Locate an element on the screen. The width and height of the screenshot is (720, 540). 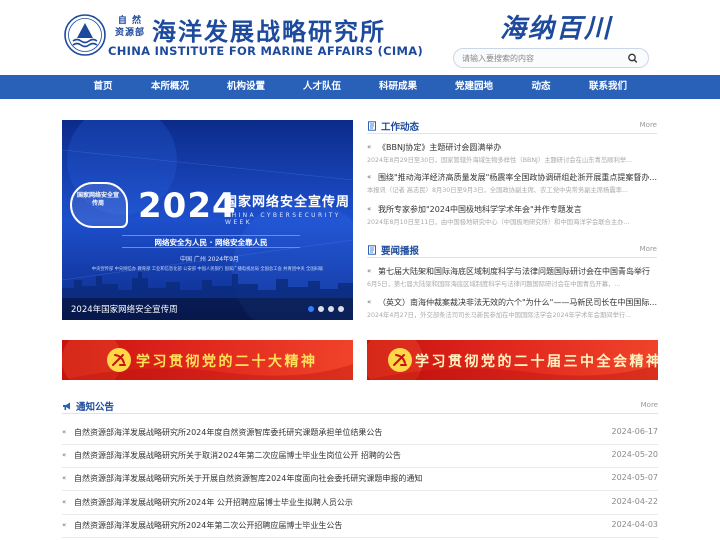
news-title: 《BBNJ协定》主题研讨会圆满举办 is located at coordinates (517, 147).